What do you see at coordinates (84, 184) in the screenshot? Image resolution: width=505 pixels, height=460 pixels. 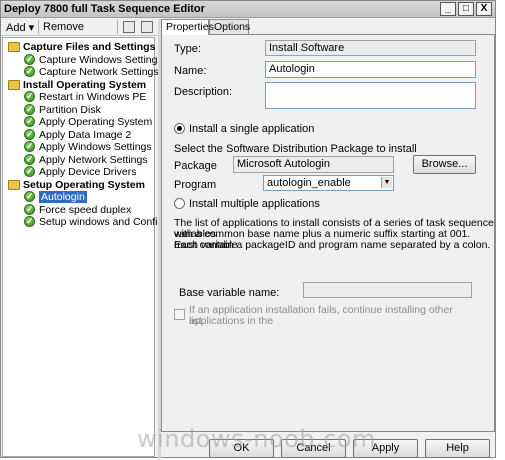 I see `tree-group-label: Setup Operating System` at bounding box center [84, 184].